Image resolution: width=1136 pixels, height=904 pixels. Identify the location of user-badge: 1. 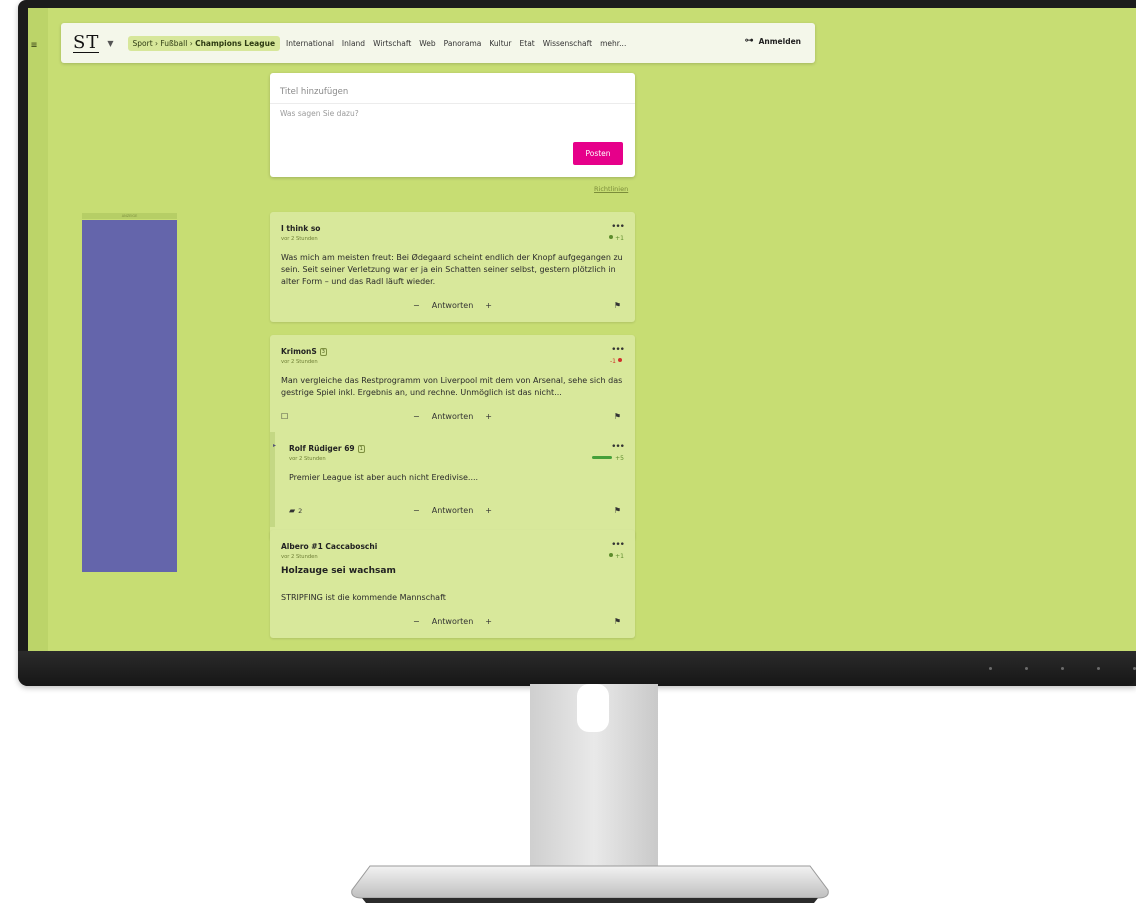
(361, 449).